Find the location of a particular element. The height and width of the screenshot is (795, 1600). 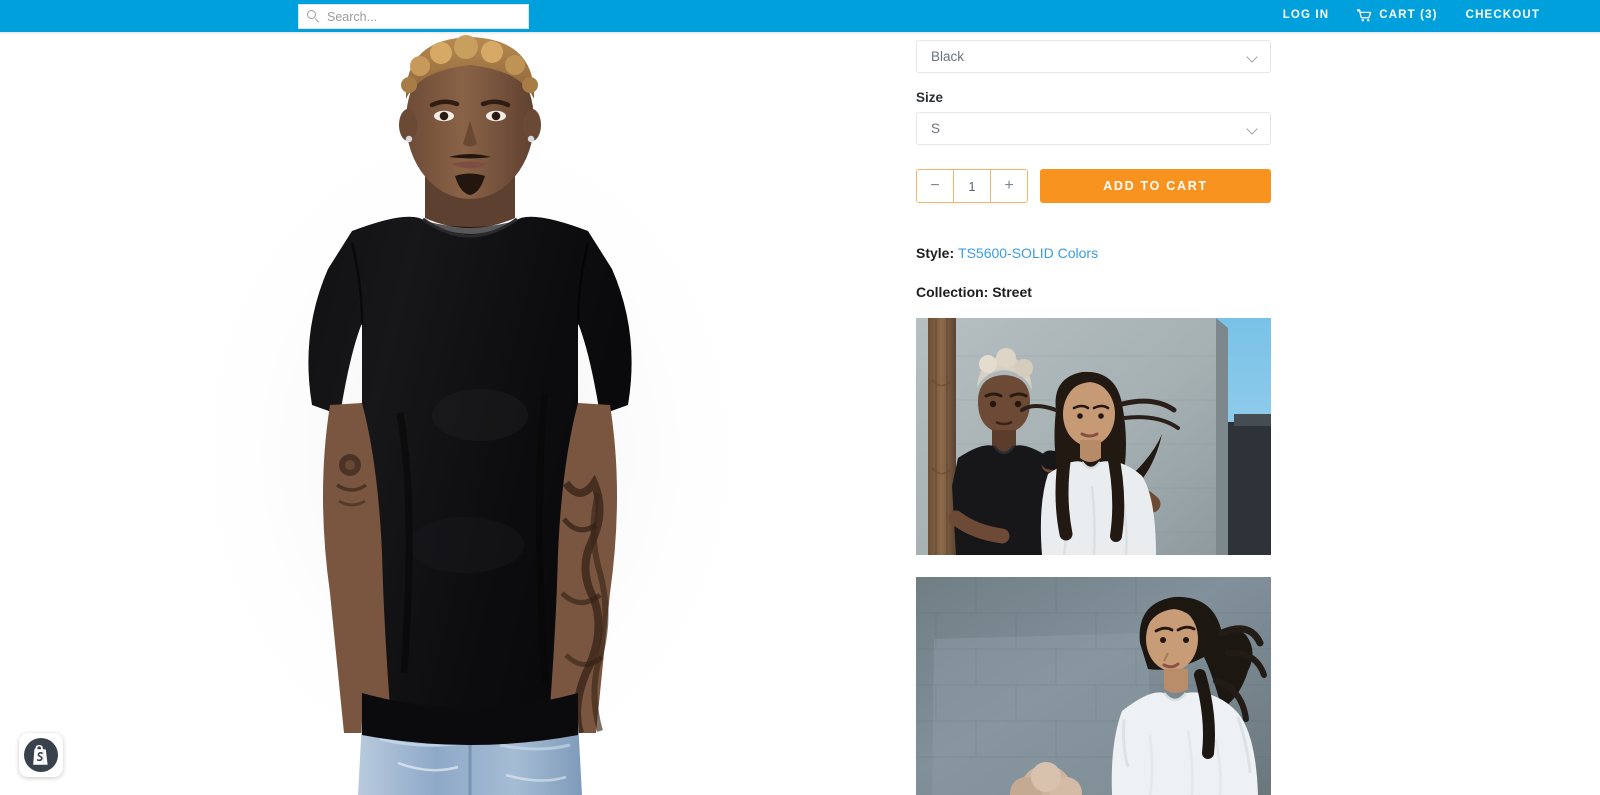

color-select: Black is located at coordinates (1093, 56).